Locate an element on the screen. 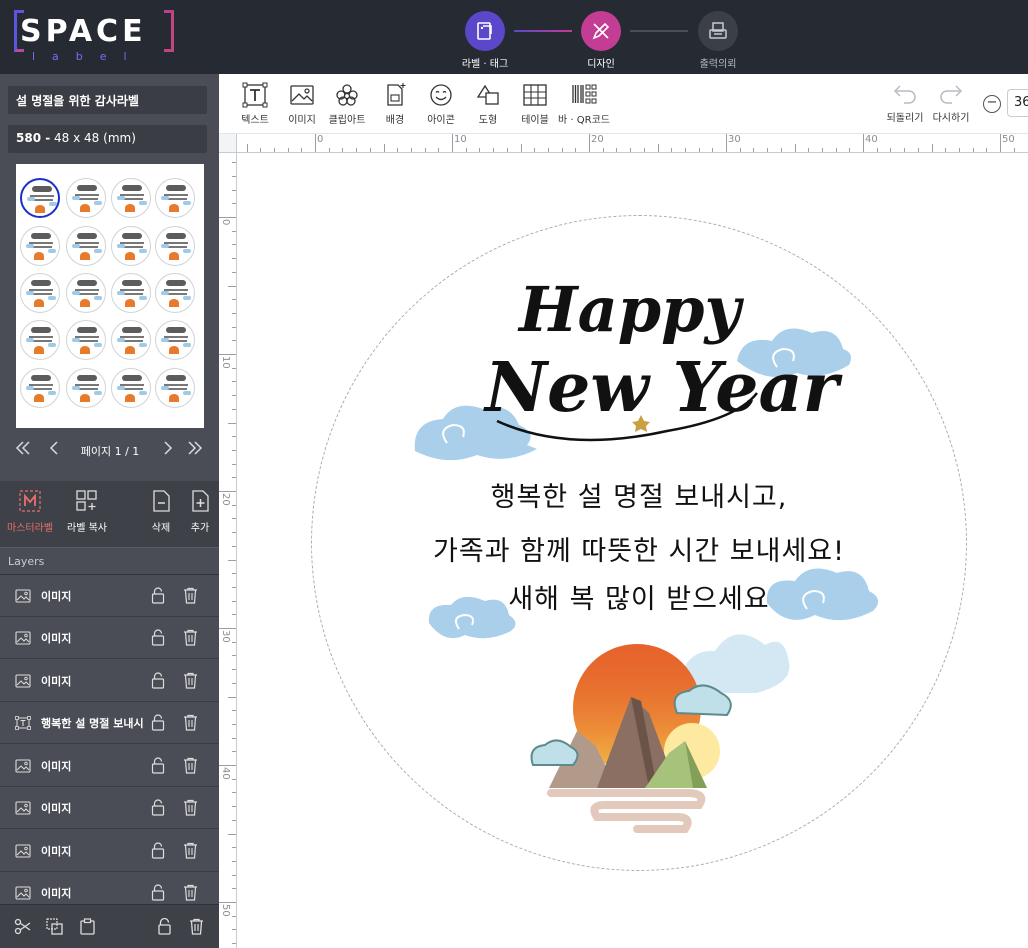  greeting-line-3: 새해 복 많이 받으세요 is located at coordinates (639, 596).